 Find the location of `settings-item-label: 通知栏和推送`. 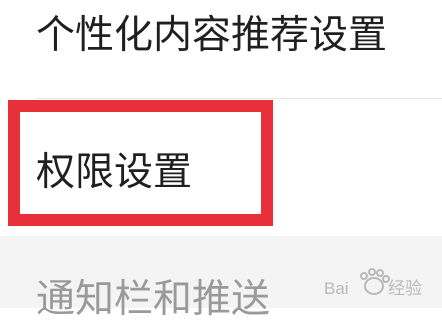

settings-item-label: 通知栏和推送 is located at coordinates (153, 299).